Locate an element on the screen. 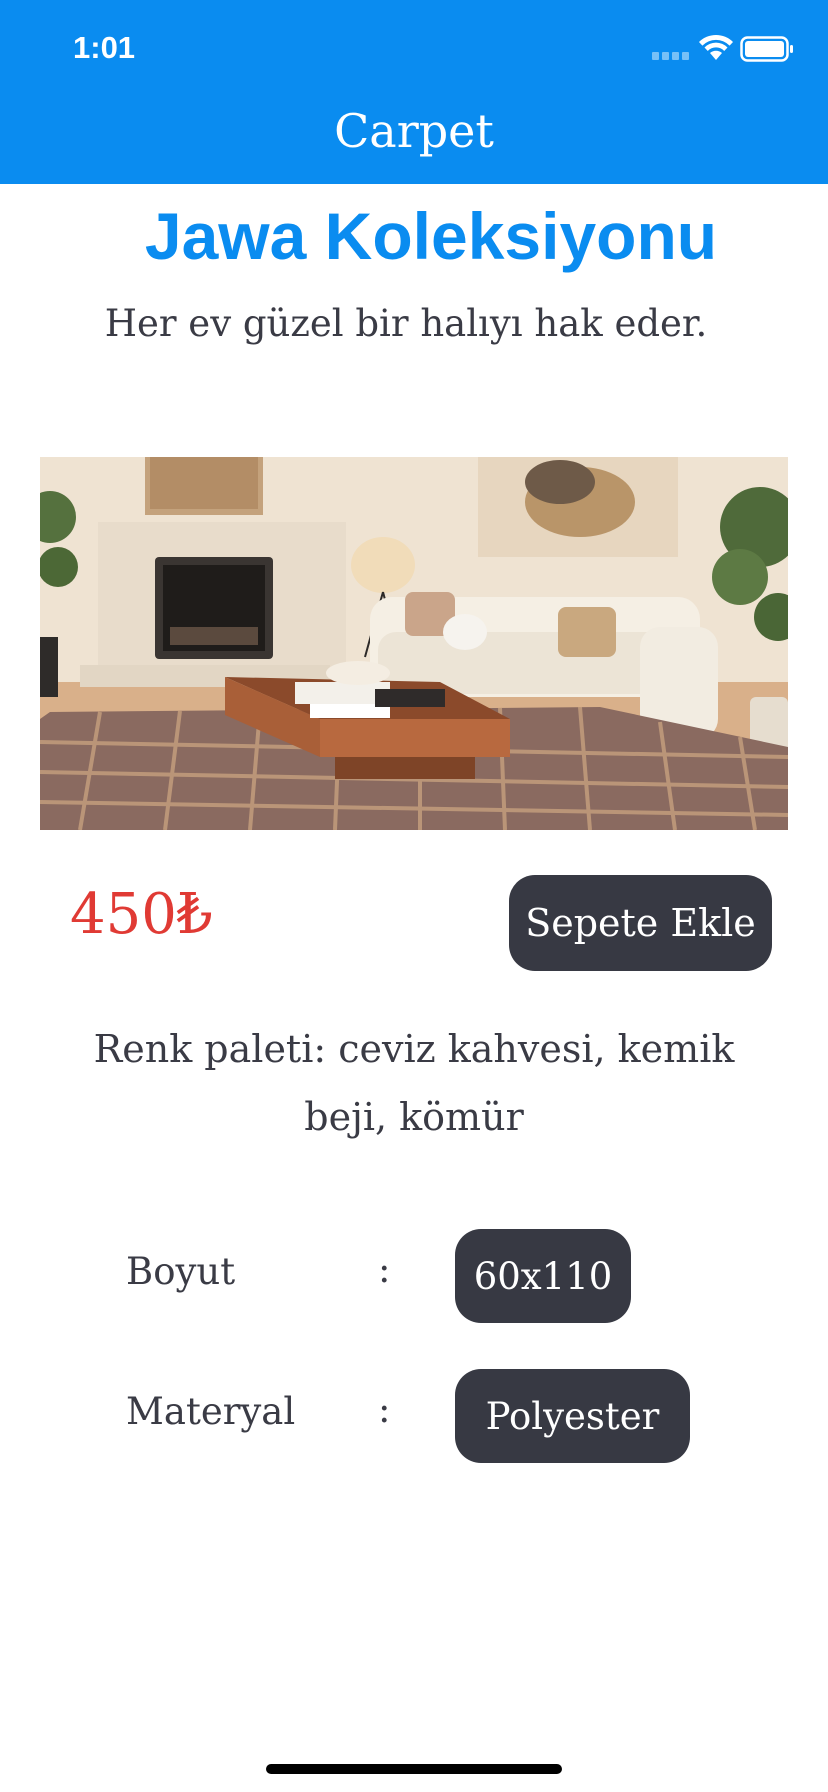  spec-label-material: Materyal is located at coordinates (211, 1411).